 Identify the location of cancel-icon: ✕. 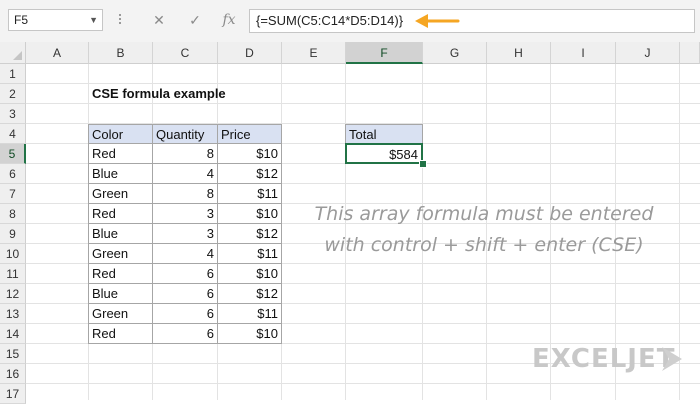
(159, 20).